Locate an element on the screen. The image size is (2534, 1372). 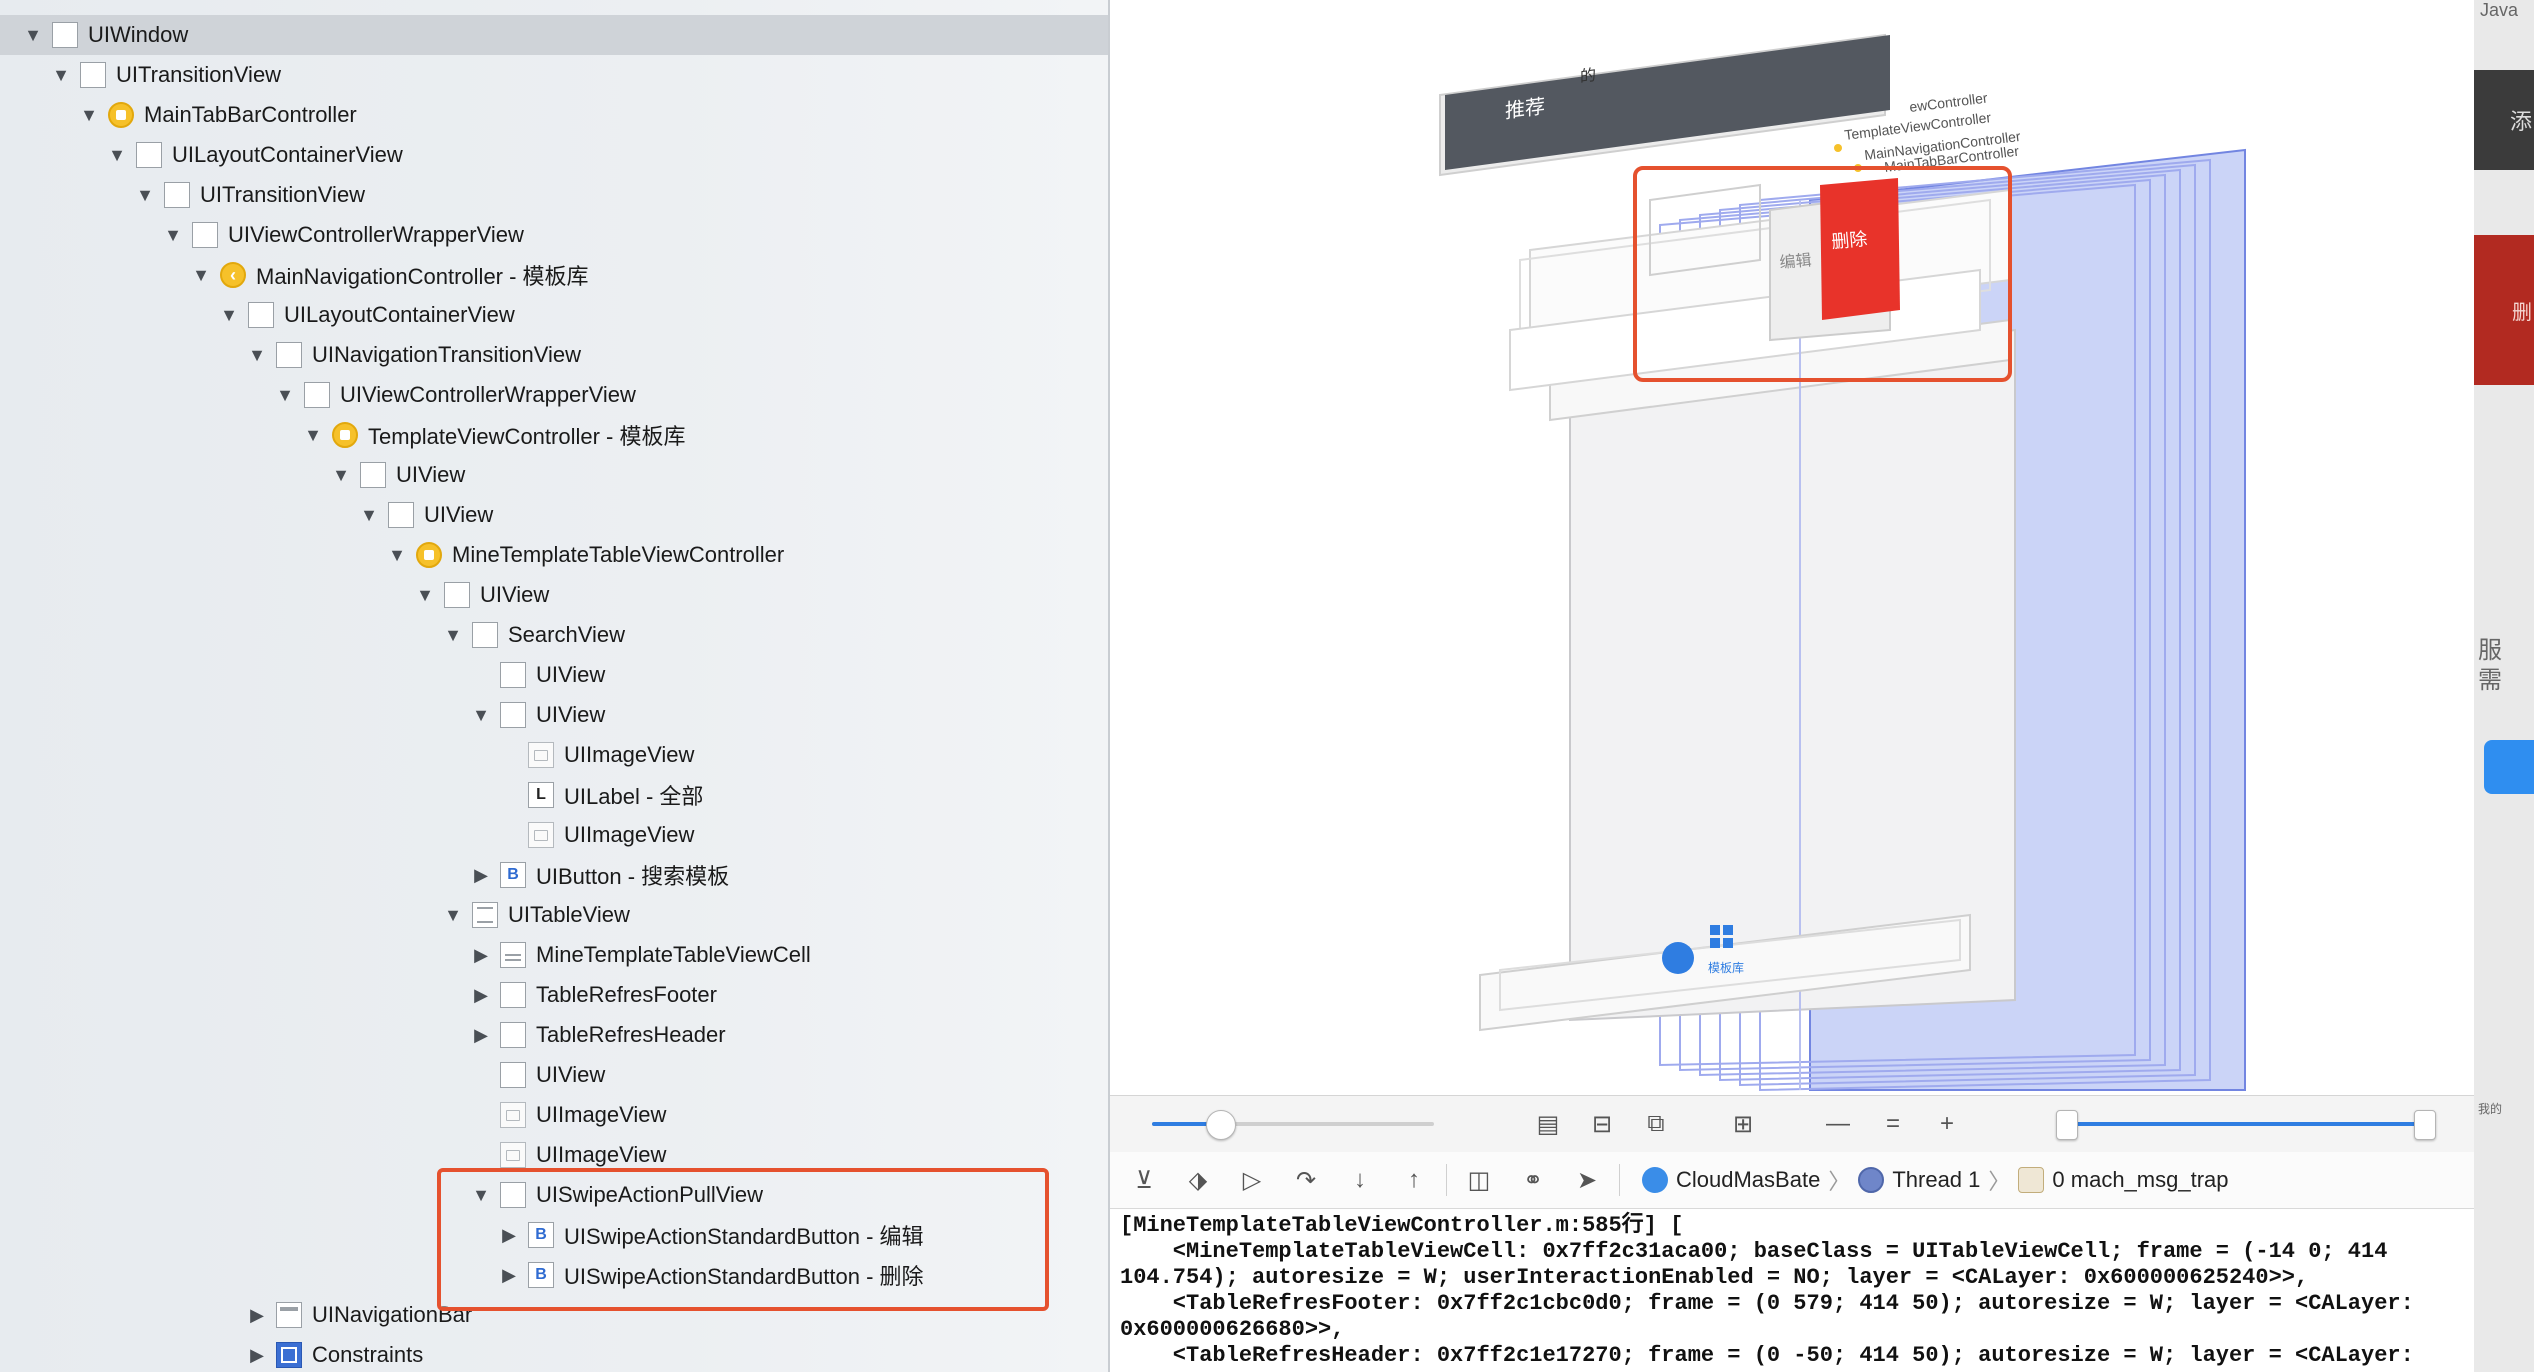
breadcrumb-scheme: CloudMasBate is located at coordinates (1731, 1180).